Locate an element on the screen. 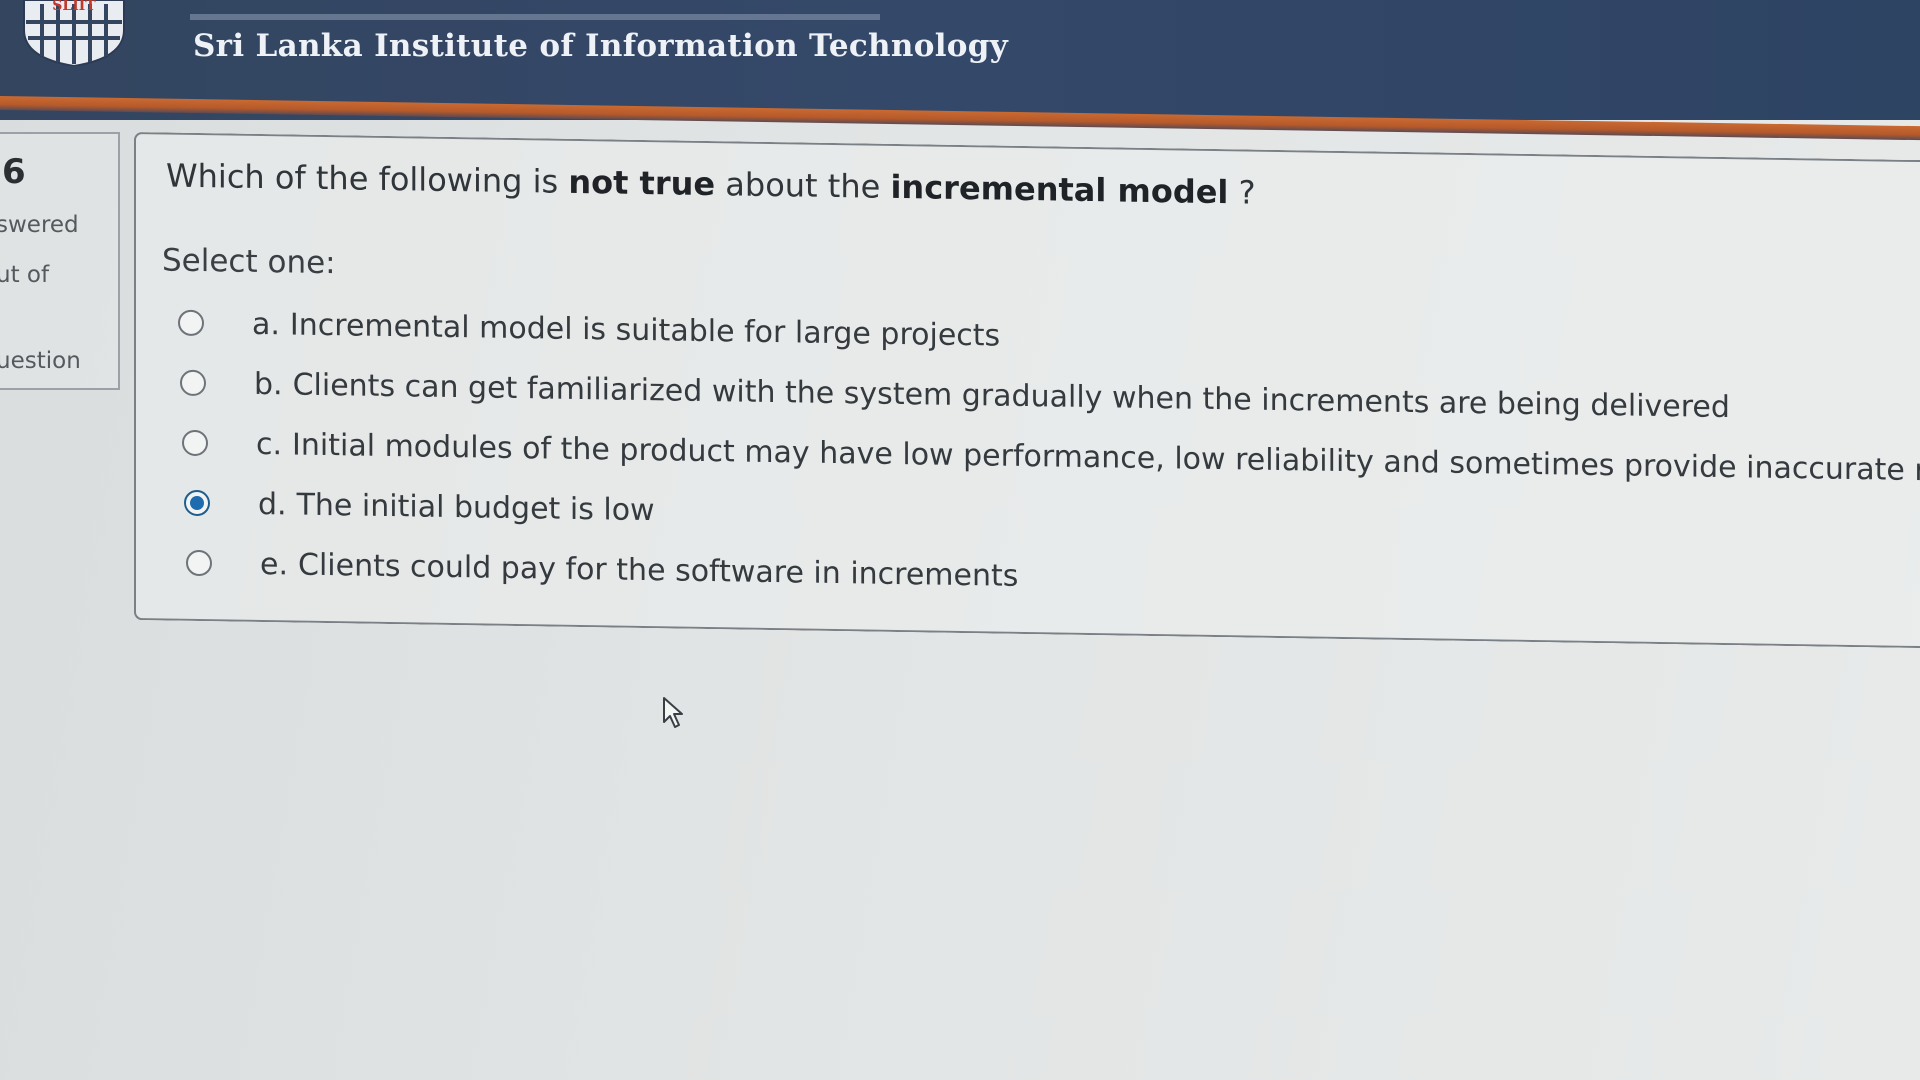  option-d-label: d. The initial budget is low is located at coordinates (456, 506).